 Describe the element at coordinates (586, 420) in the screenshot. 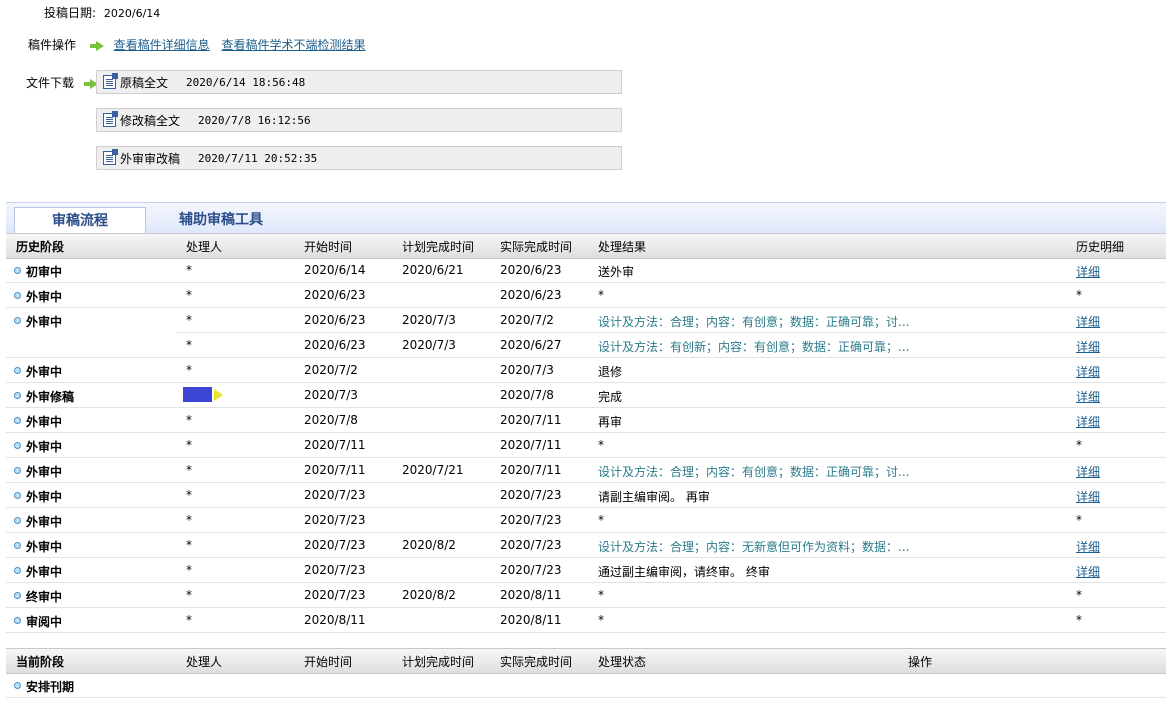

I see `table-row: 外审中 * 2020/7/8 2020/7/11 再审 详细` at that location.